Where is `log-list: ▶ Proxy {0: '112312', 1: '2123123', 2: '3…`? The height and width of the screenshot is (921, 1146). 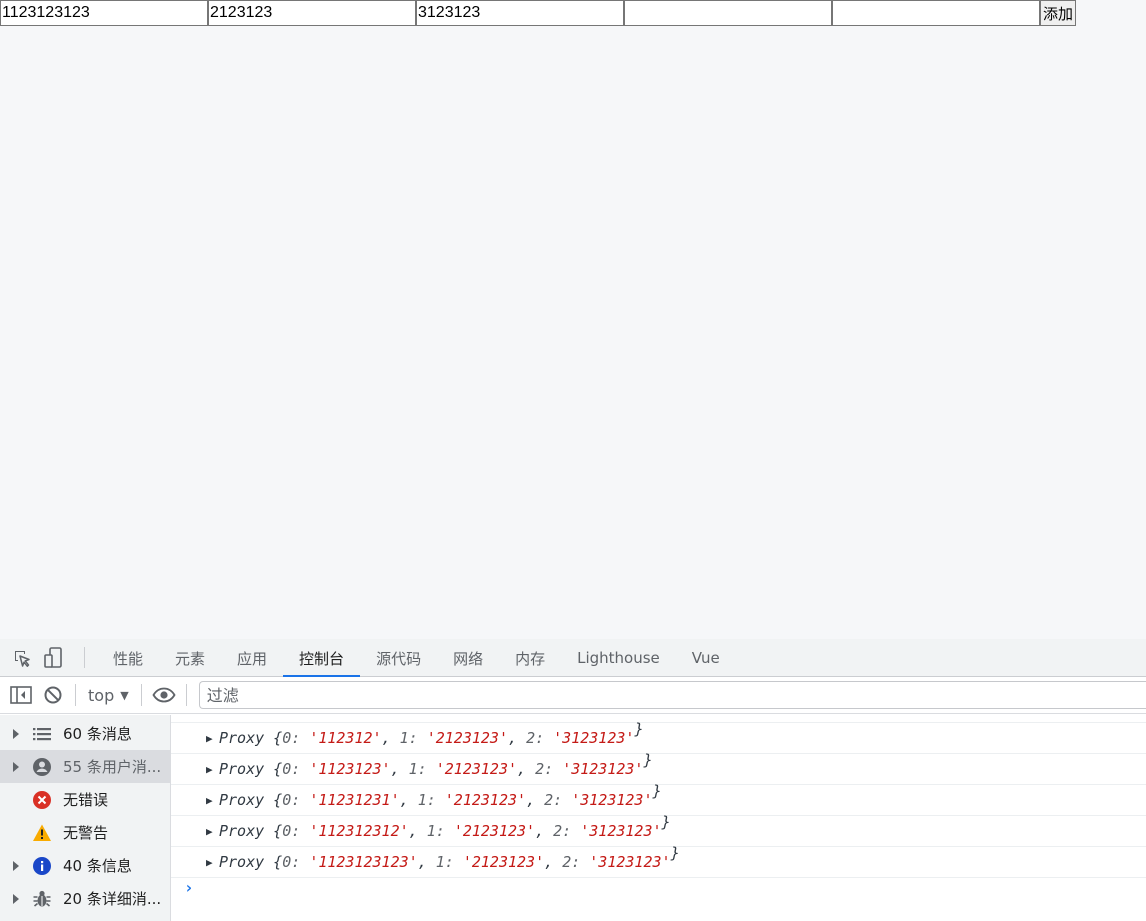
log-list: ▶ Proxy {0: '112312', 1: '2123123', 2: '3… is located at coordinates (658, 799).